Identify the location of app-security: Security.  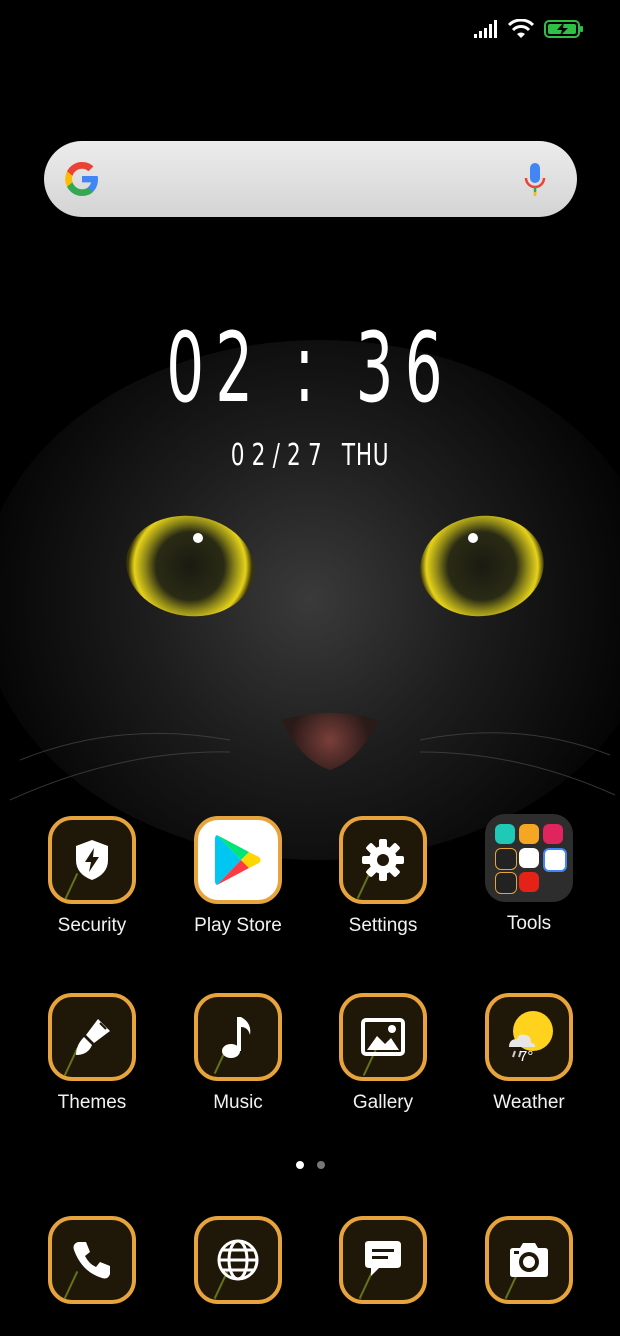
(92, 891).